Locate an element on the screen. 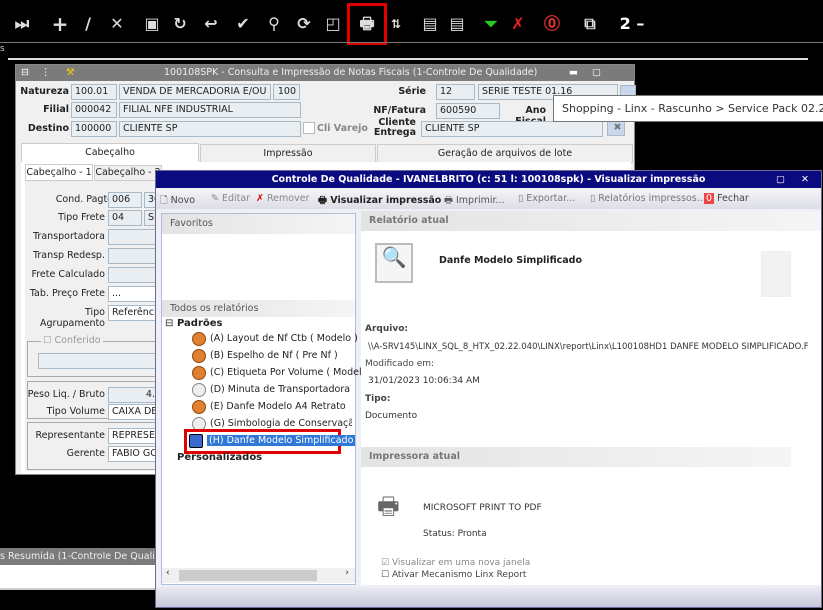 Image resolution: width=823 pixels, height=610 pixels. cliente-entrega-input: CLIENTE SP is located at coordinates (512, 129).